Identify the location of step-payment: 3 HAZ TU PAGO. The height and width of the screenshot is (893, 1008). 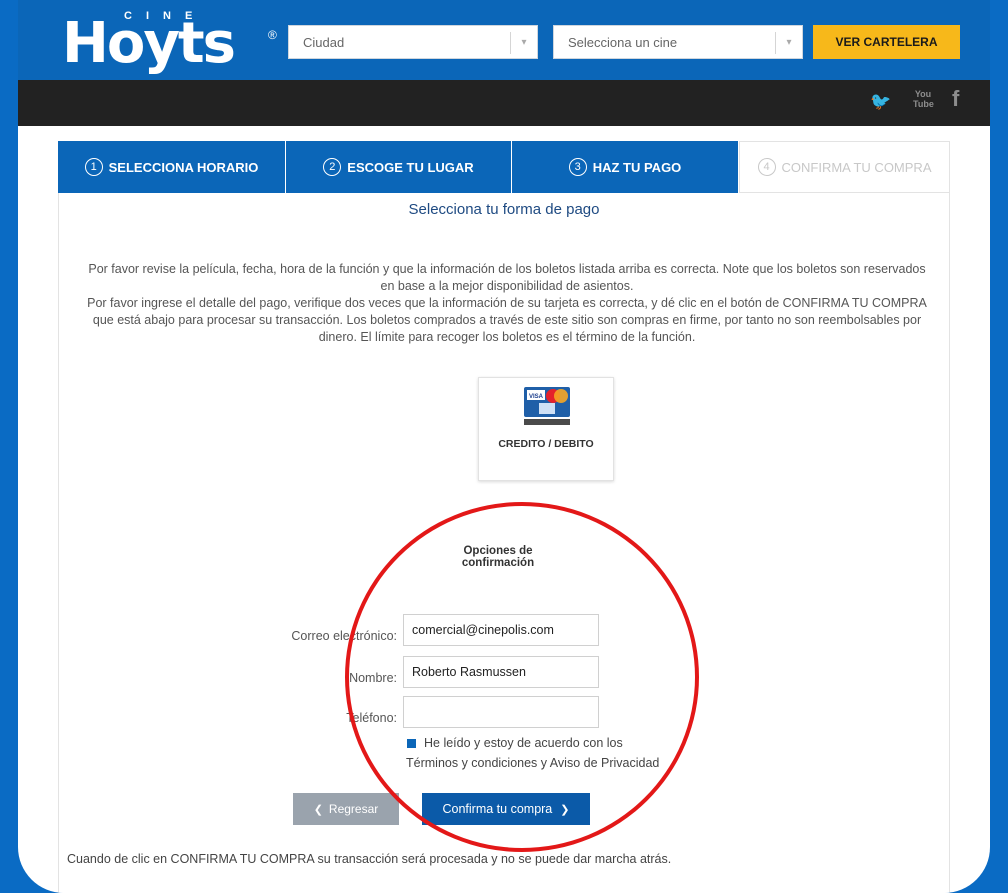
(625, 167).